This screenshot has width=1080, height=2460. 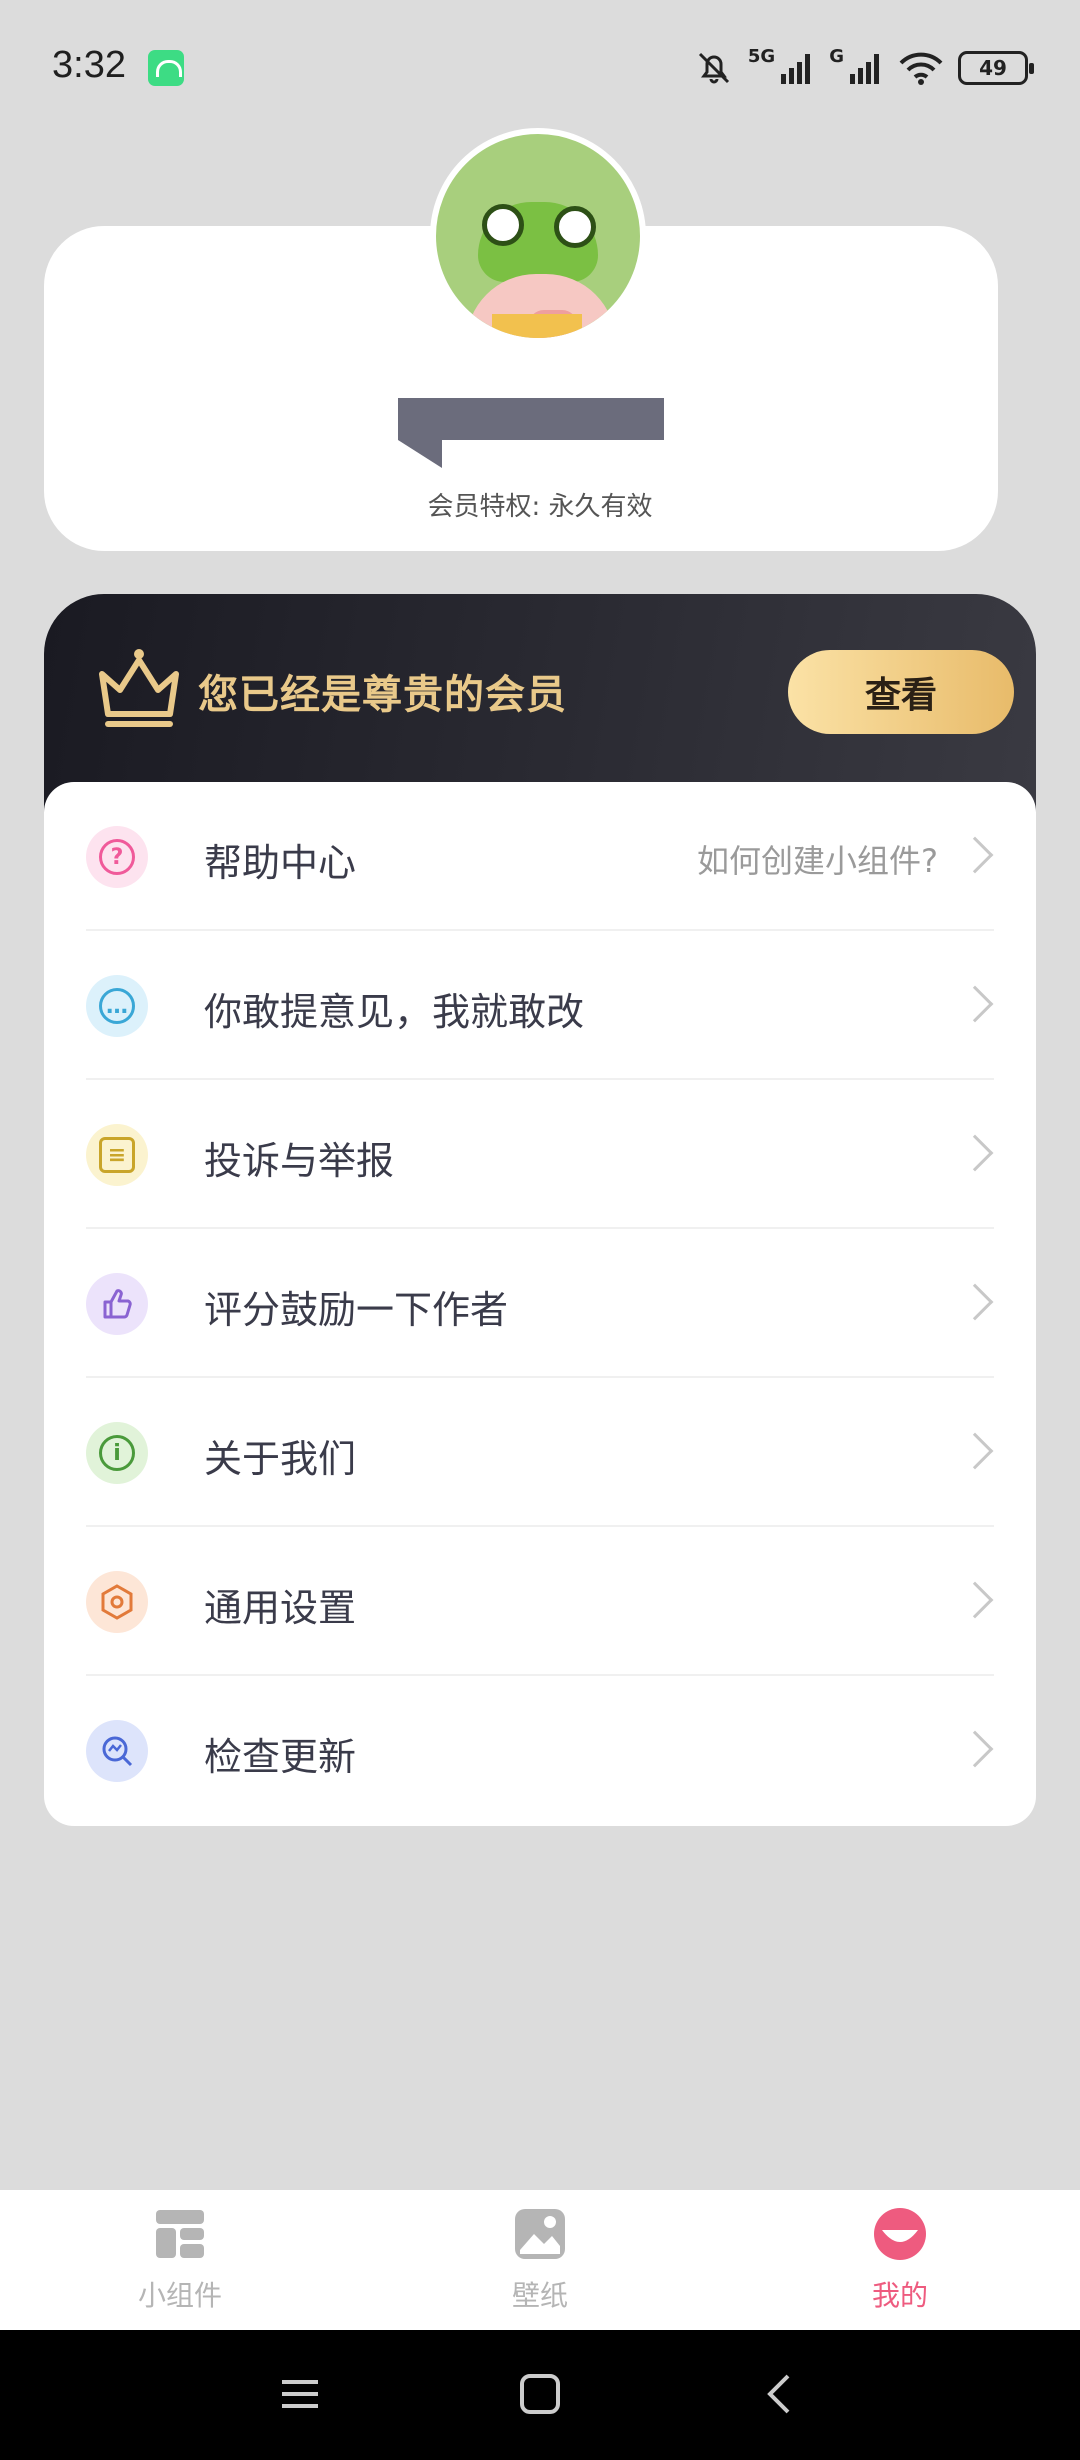 I want to click on menu-item-feedback: … 你敢提意见，我就敢改, so click(x=540, y=1005).